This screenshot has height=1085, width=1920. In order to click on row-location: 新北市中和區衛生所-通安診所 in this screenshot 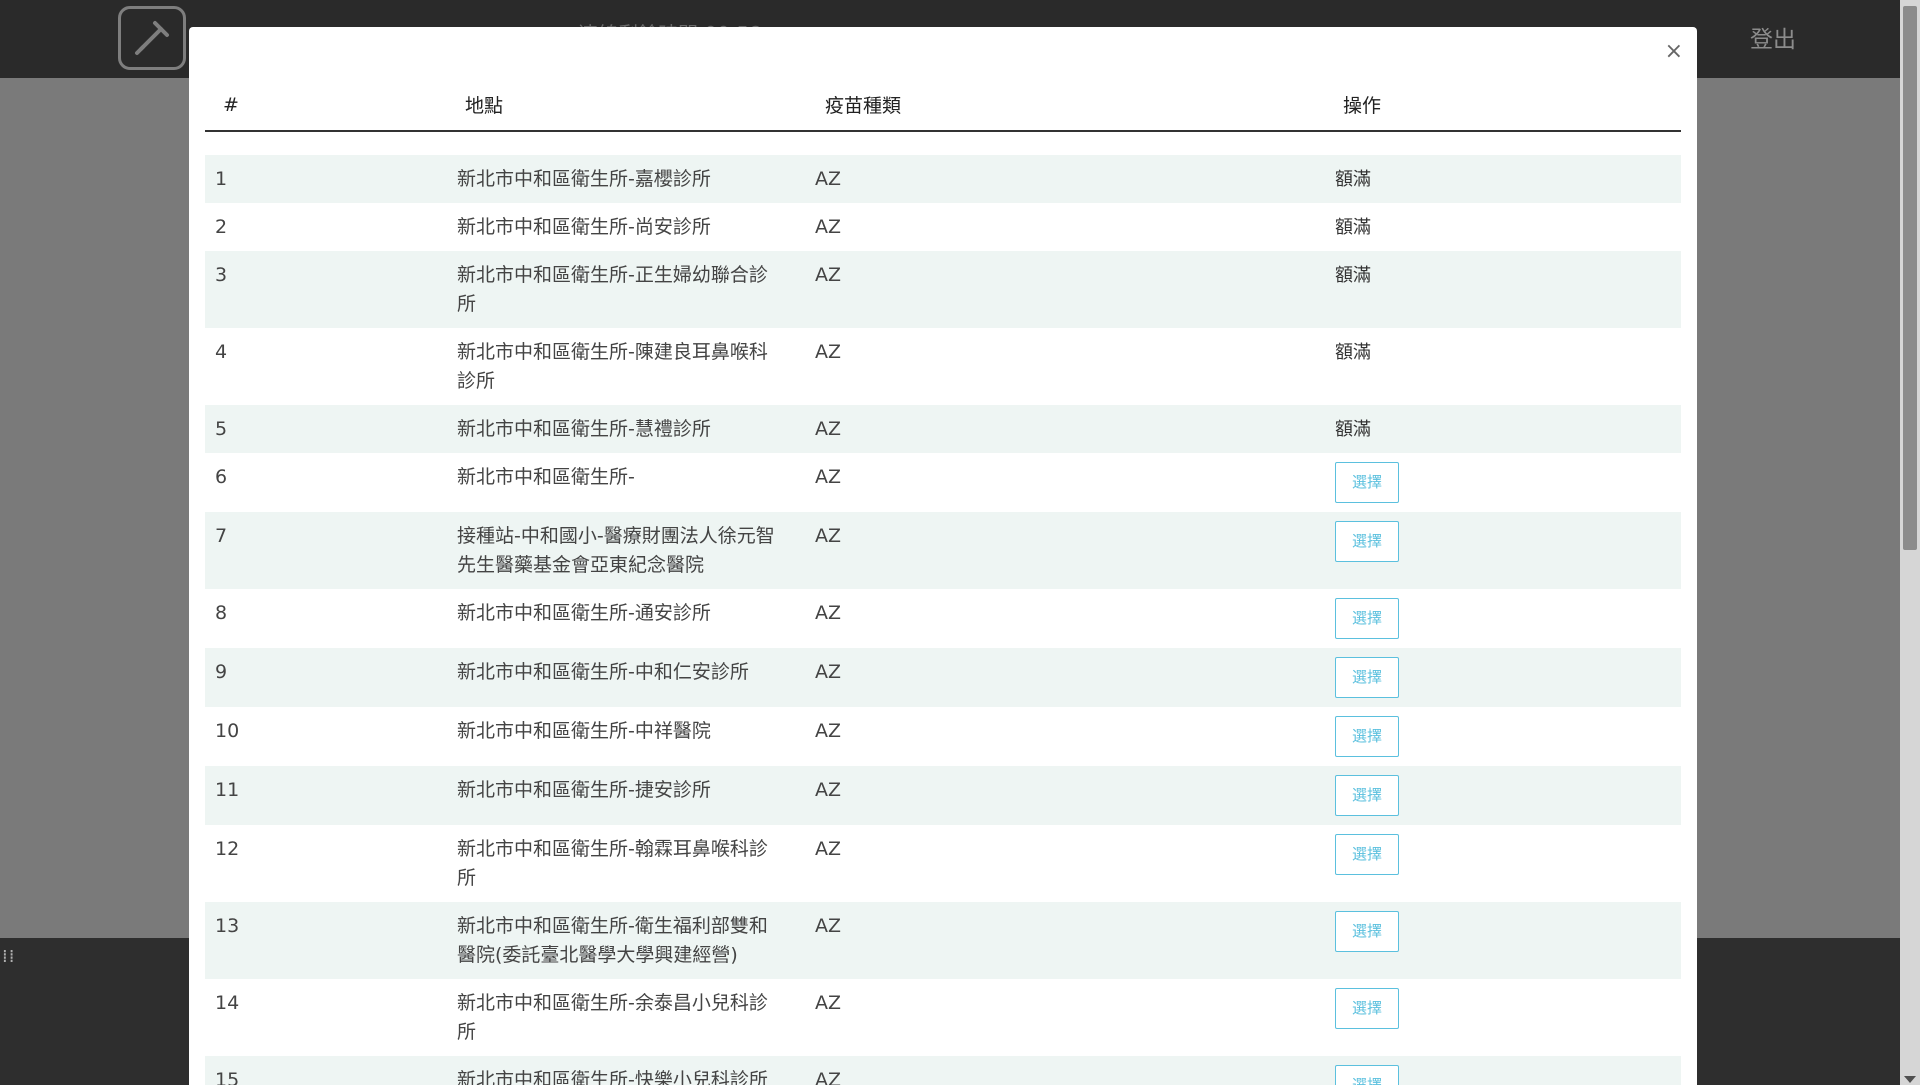, I will do `click(584, 613)`.